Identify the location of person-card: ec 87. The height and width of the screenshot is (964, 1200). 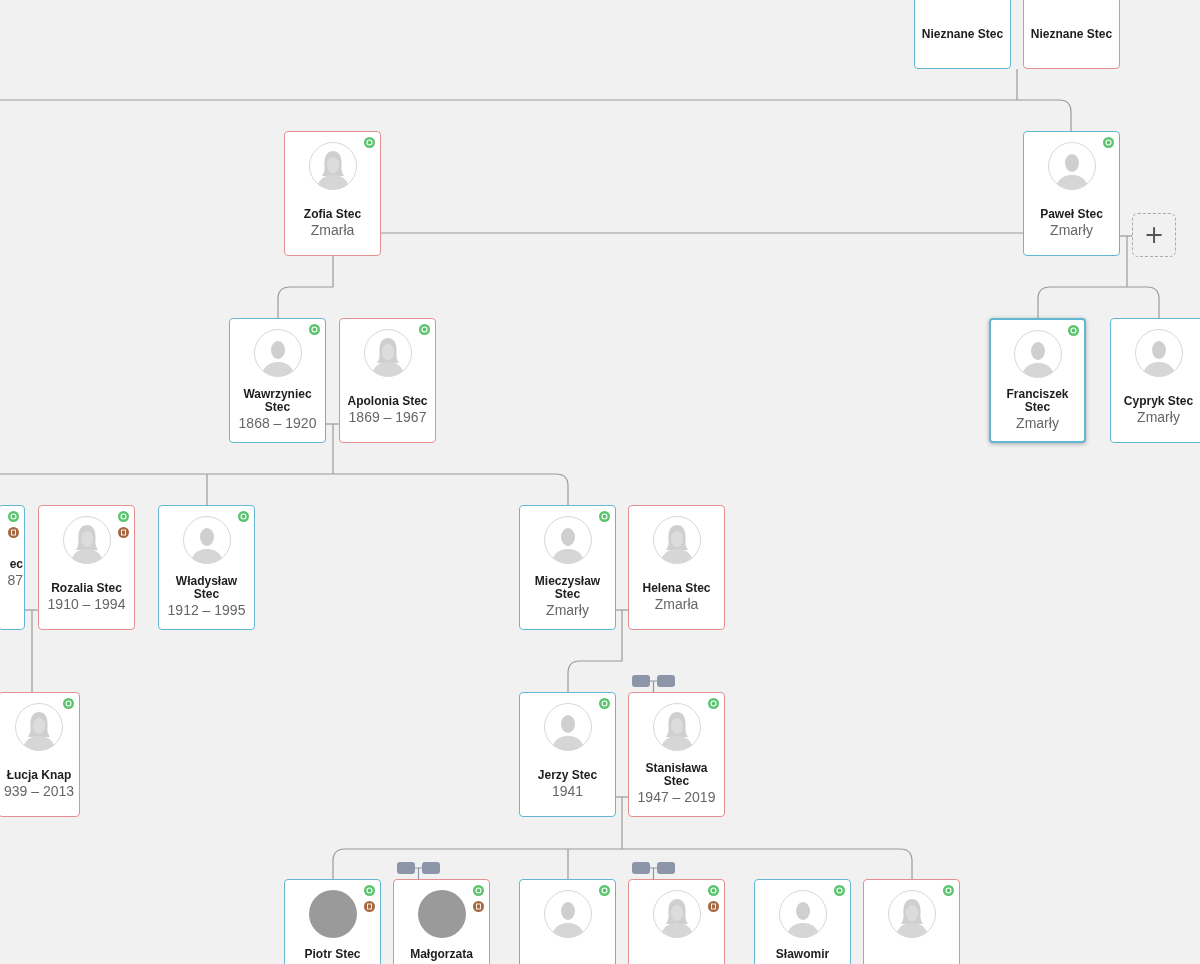
(12, 567).